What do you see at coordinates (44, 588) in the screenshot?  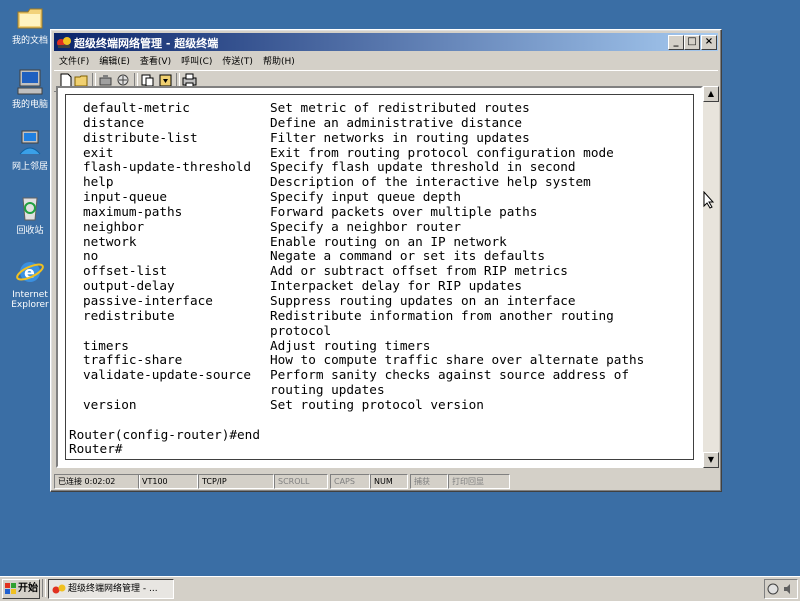 I see `taskbar-separator` at bounding box center [44, 588].